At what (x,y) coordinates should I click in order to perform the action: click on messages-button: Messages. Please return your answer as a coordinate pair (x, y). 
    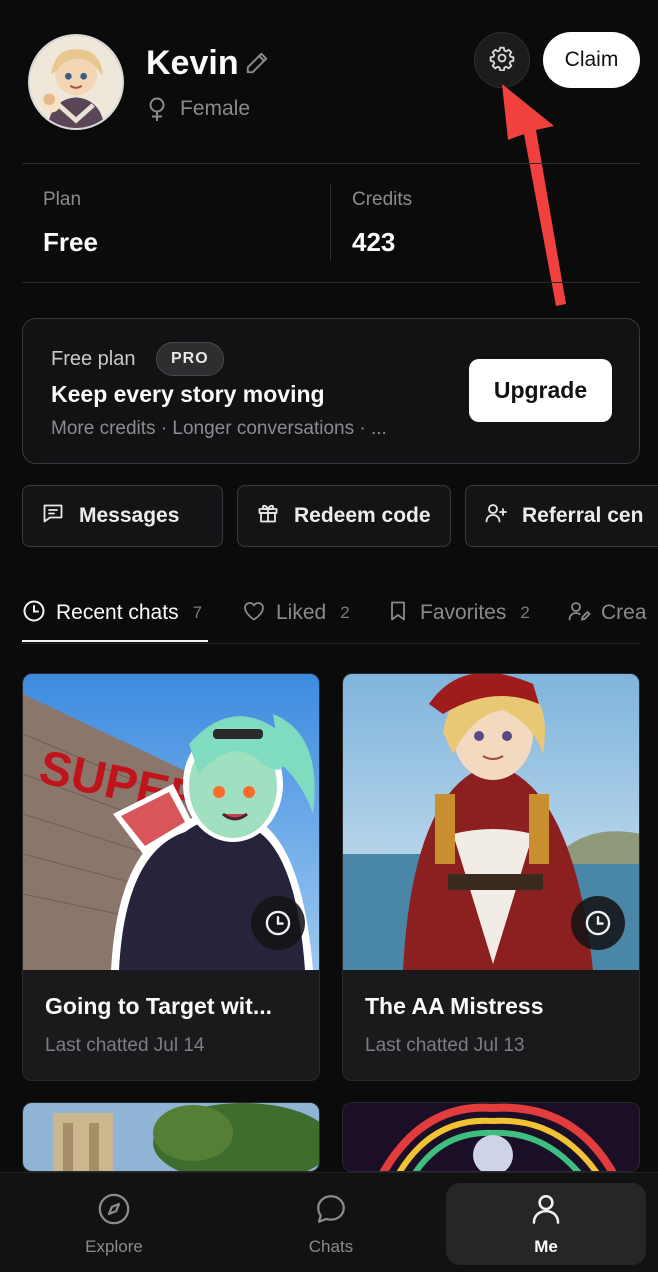
    Looking at the image, I should click on (122, 516).